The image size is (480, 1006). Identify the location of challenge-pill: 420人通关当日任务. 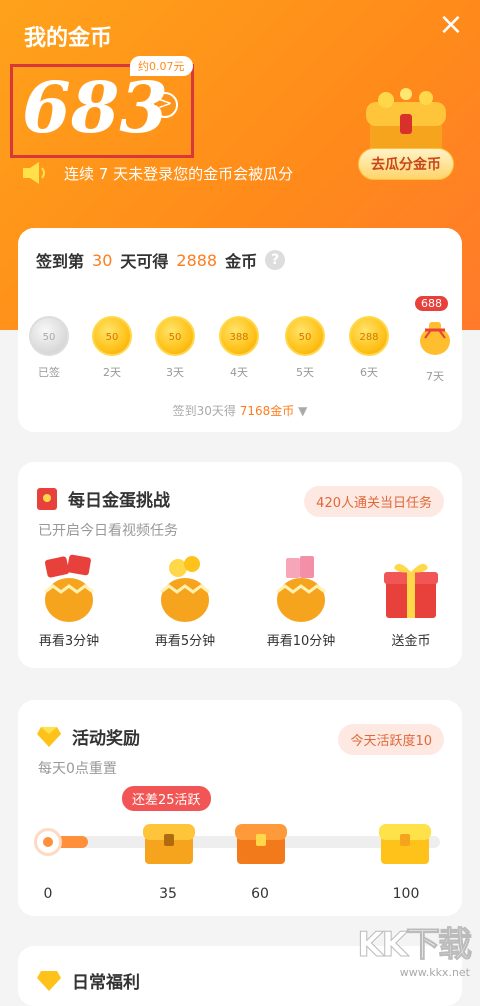
(374, 501).